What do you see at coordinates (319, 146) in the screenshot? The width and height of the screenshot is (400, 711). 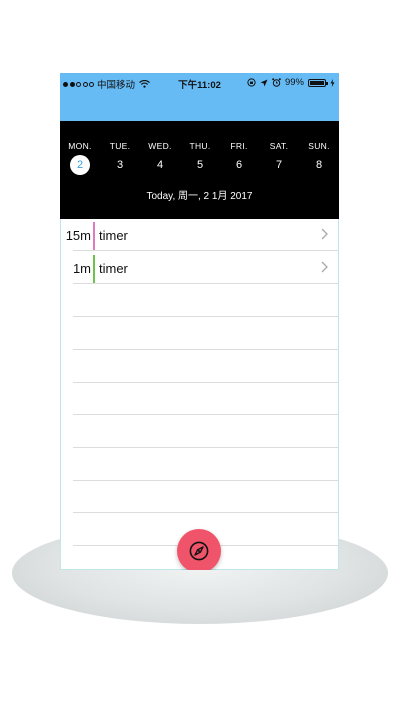 I see `day-name: SUN.` at bounding box center [319, 146].